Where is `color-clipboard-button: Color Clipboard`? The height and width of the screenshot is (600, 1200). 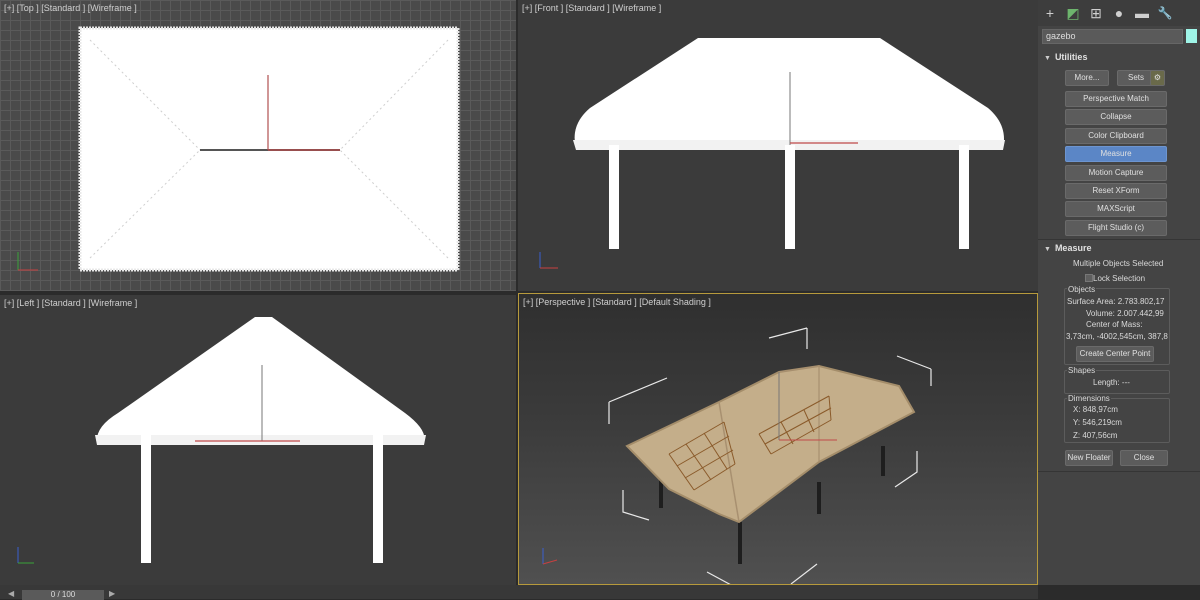
color-clipboard-button: Color Clipboard is located at coordinates (1116, 136).